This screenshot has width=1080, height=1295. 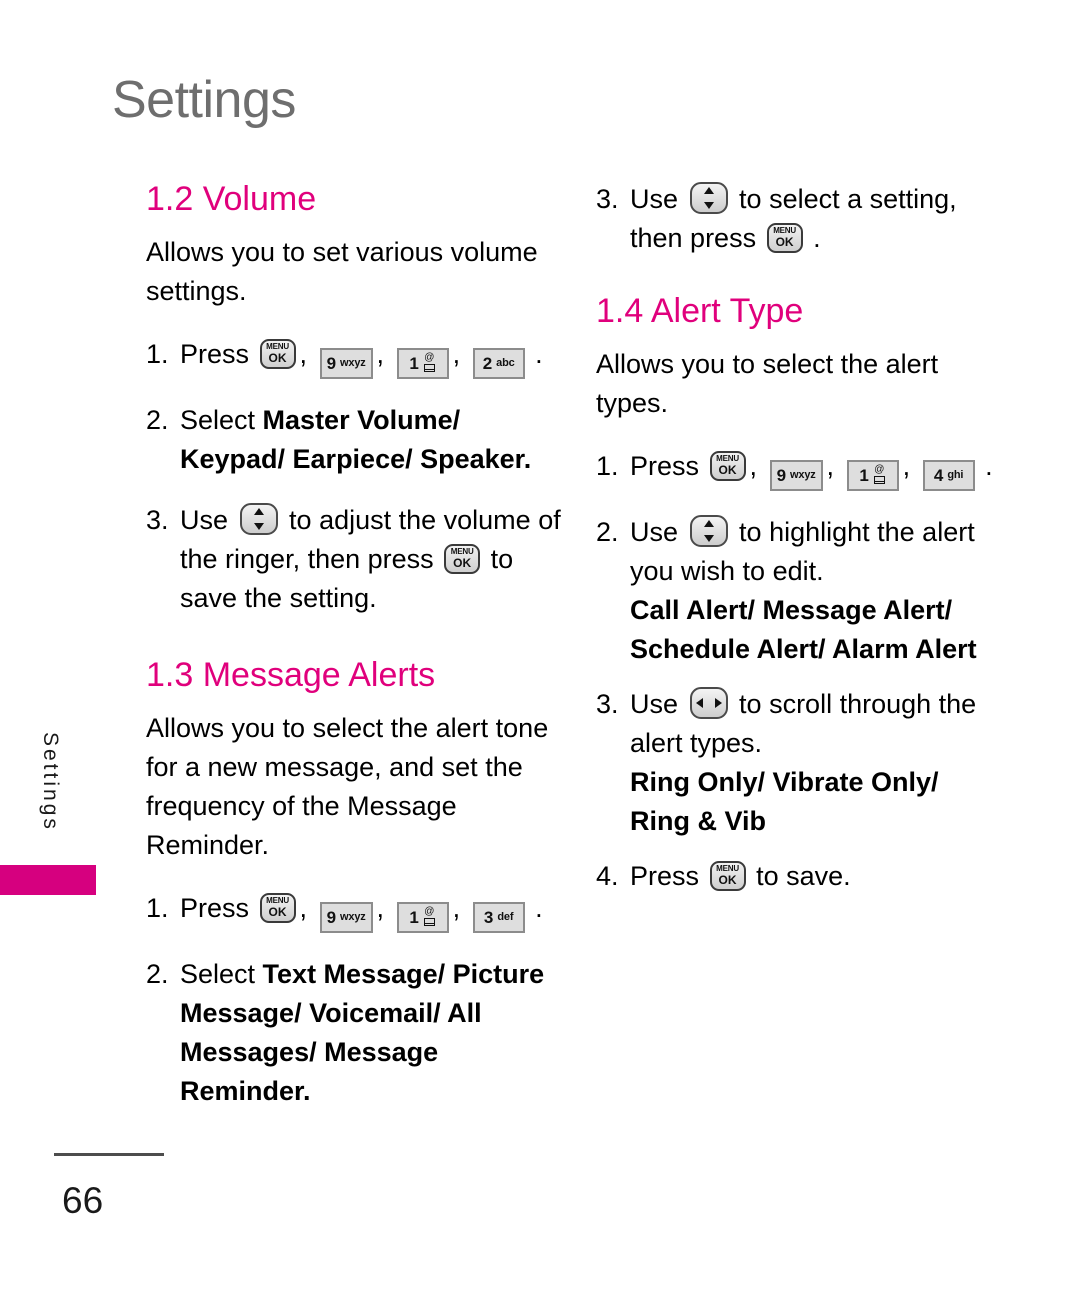 I want to click on ring-option-line-1: Ring Only/ Vibrate Only/, so click(x=784, y=782).